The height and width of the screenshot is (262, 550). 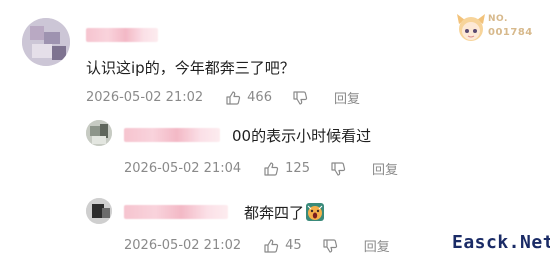 I want to click on site-watermark: Easck.Net, so click(x=501, y=242).